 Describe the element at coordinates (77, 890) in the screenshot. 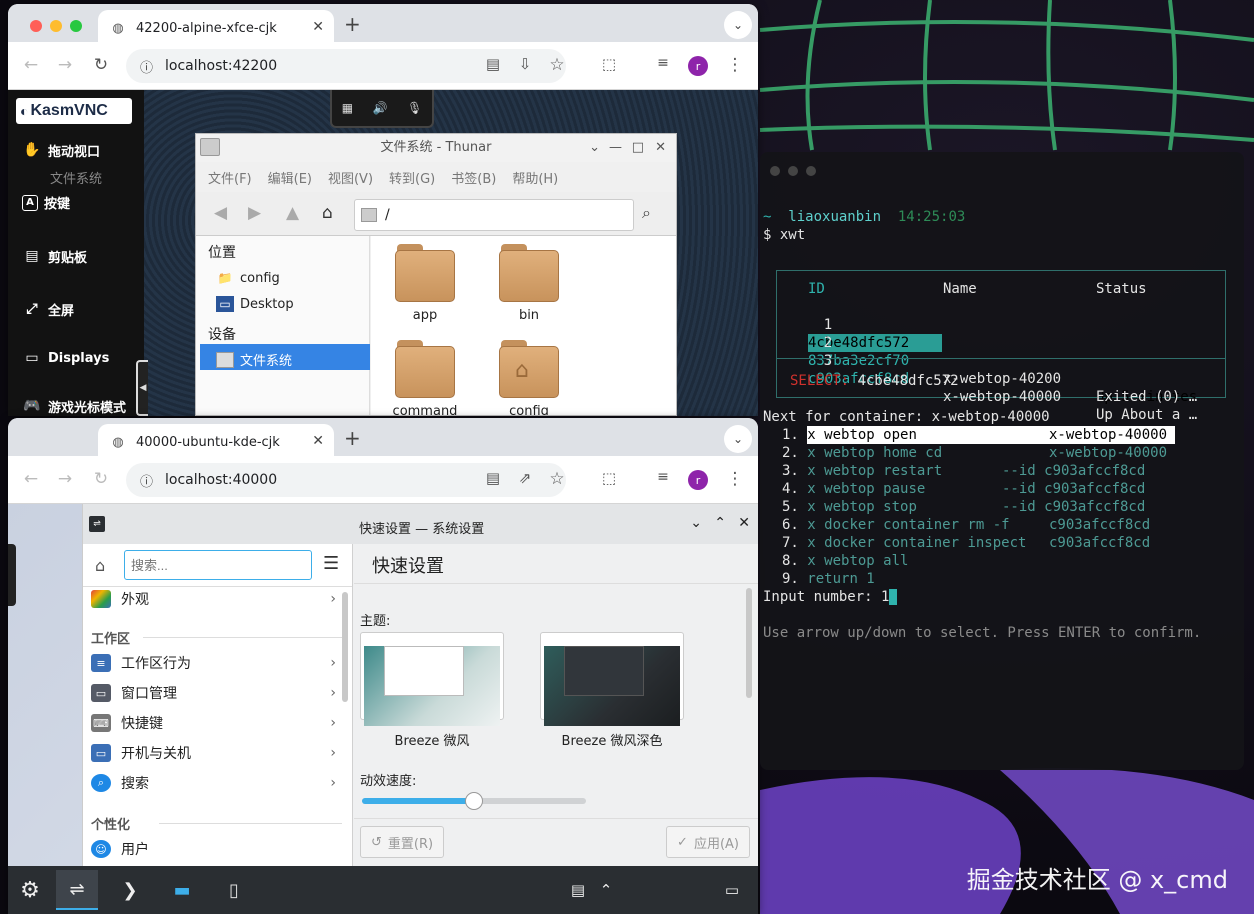

I see `taskbar-system-settings: ⇌` at that location.